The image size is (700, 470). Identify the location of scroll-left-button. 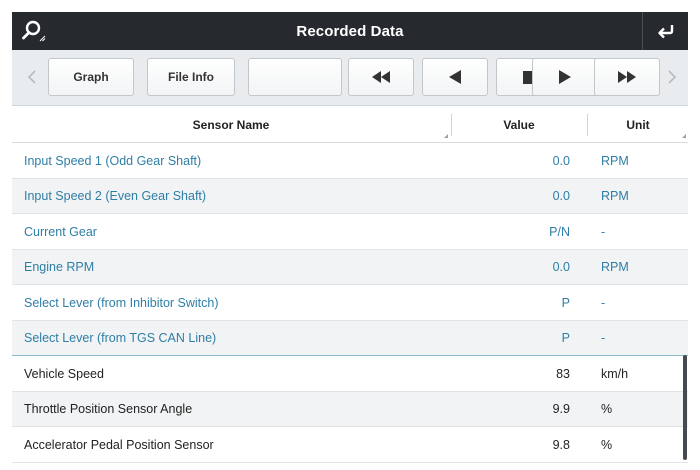
(32, 77).